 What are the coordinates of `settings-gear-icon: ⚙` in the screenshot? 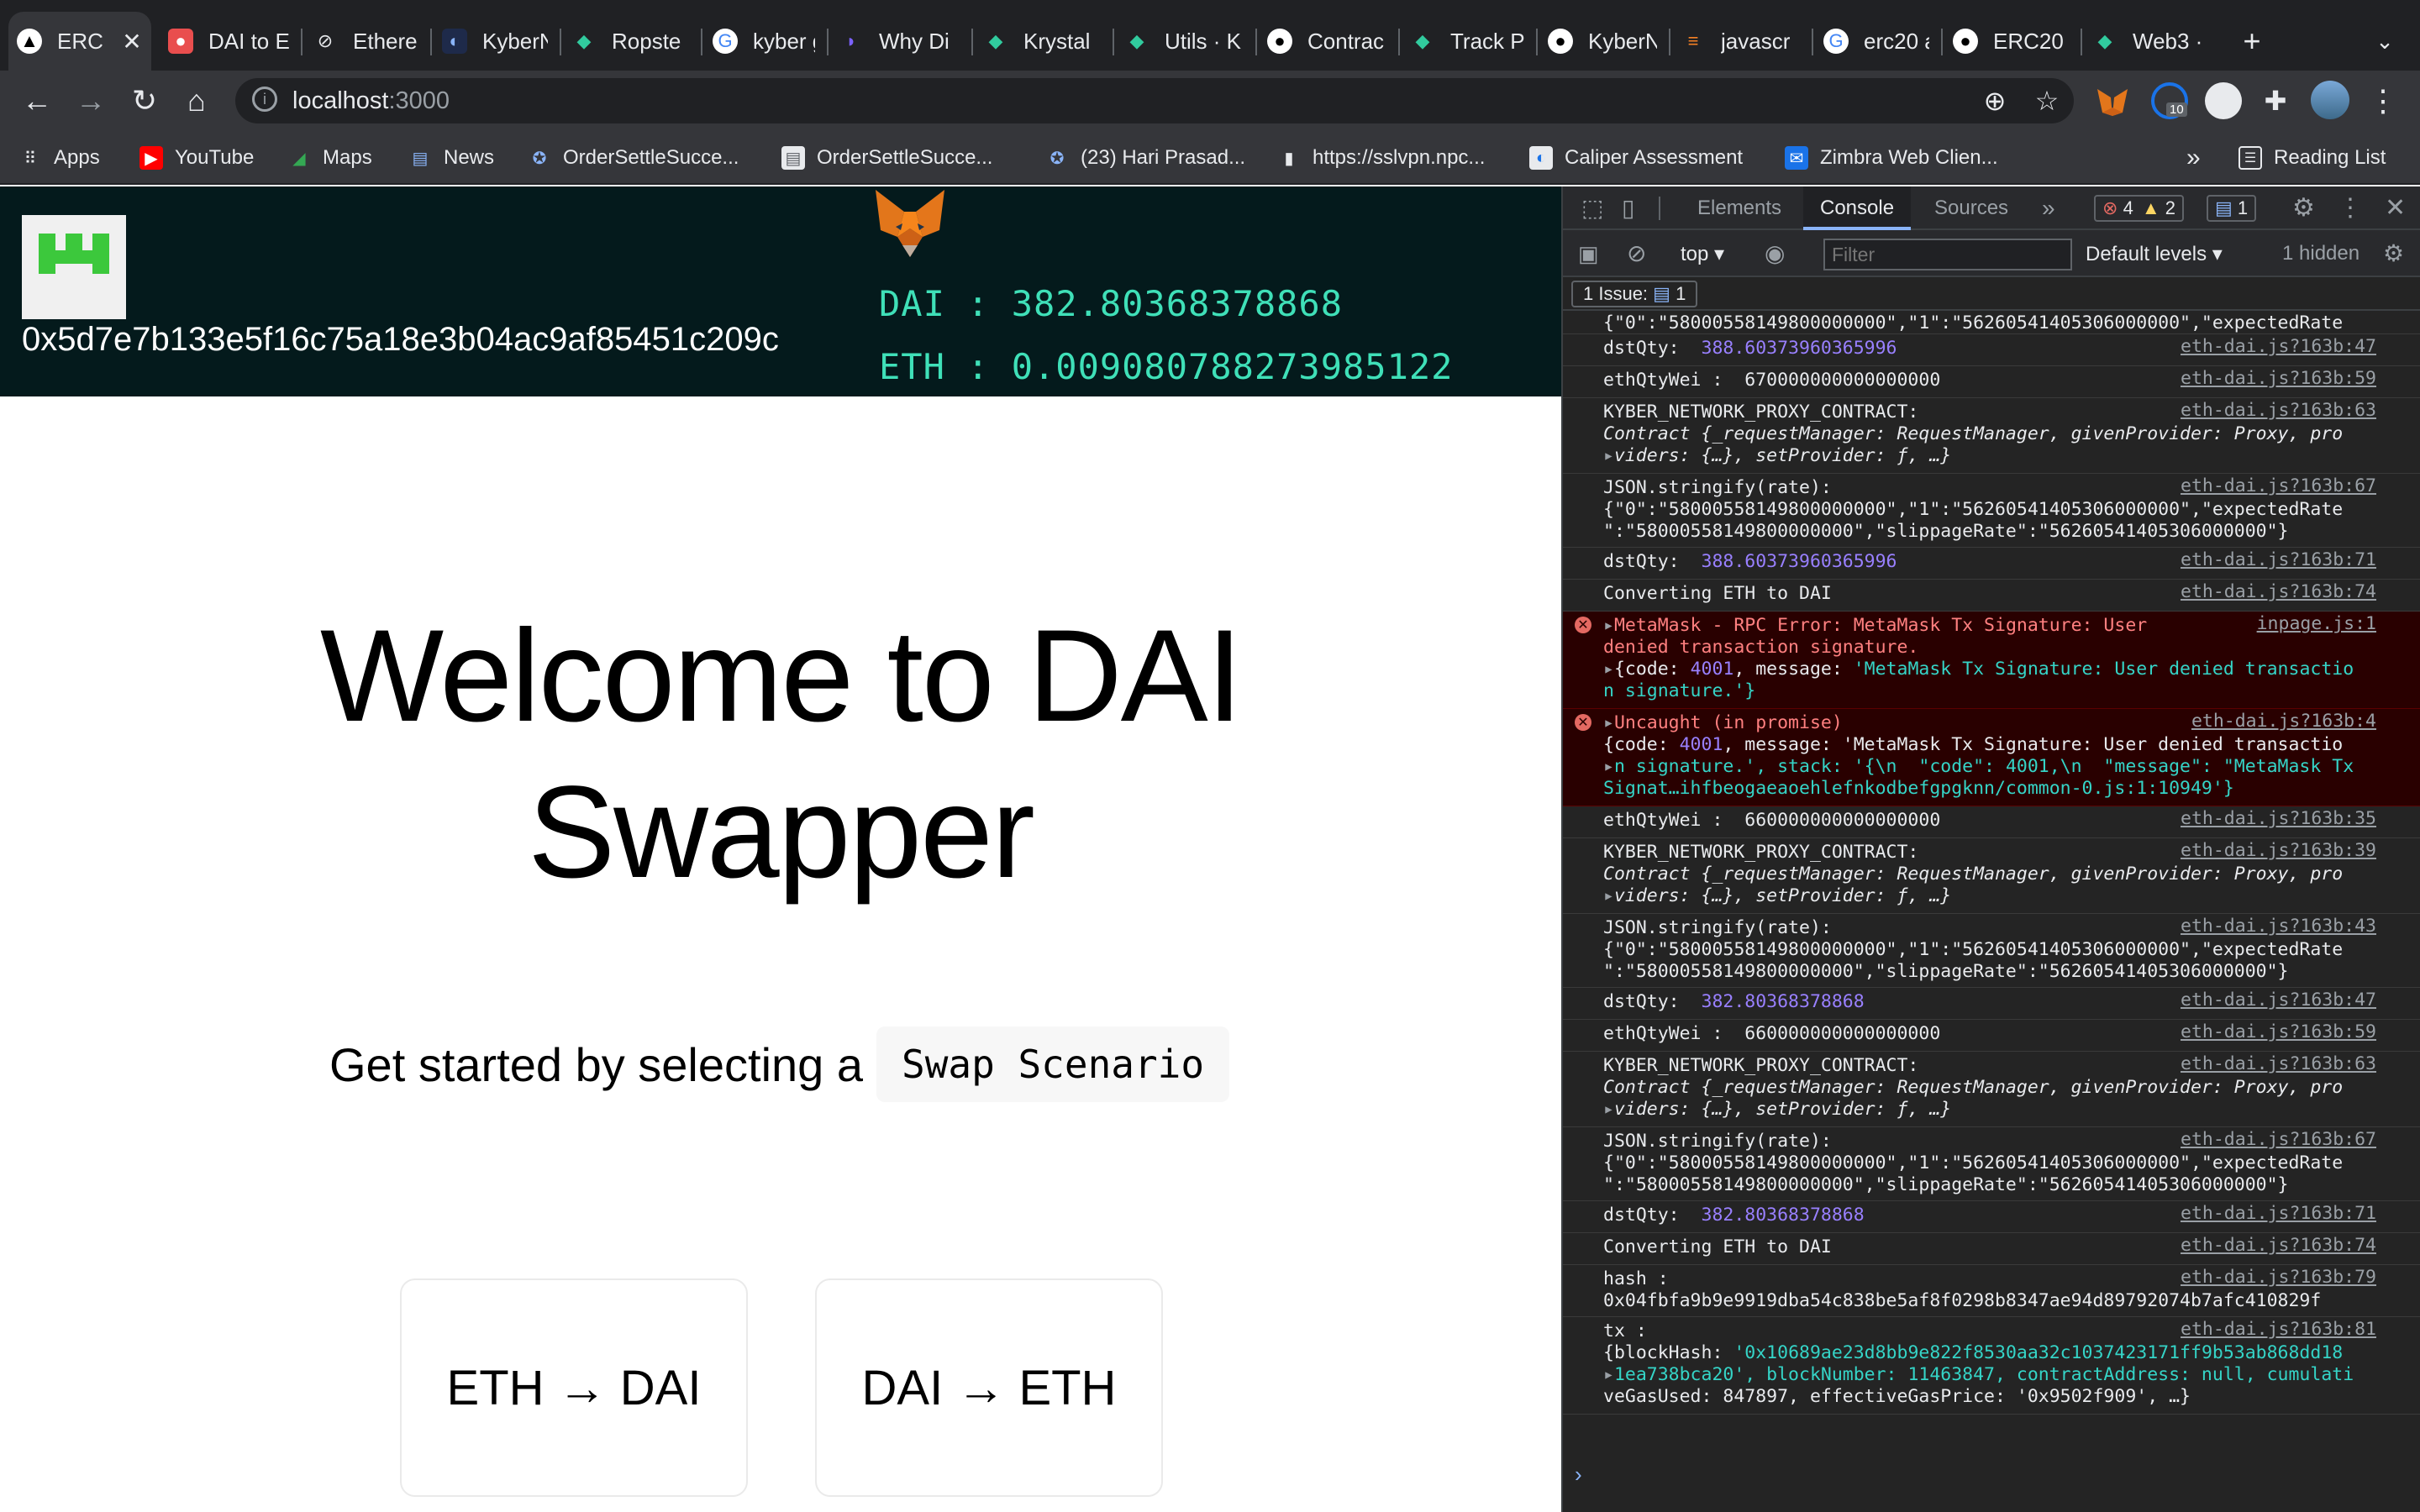 It's located at (2303, 208).